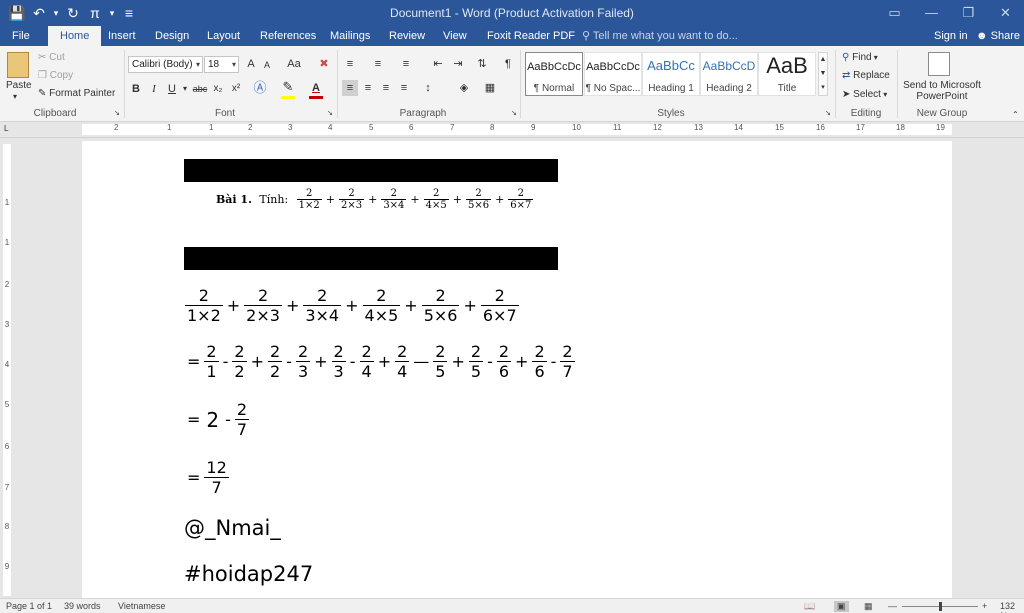 The width and height of the screenshot is (1024, 613). I want to click on align-right-icon: ≡, so click(386, 88).